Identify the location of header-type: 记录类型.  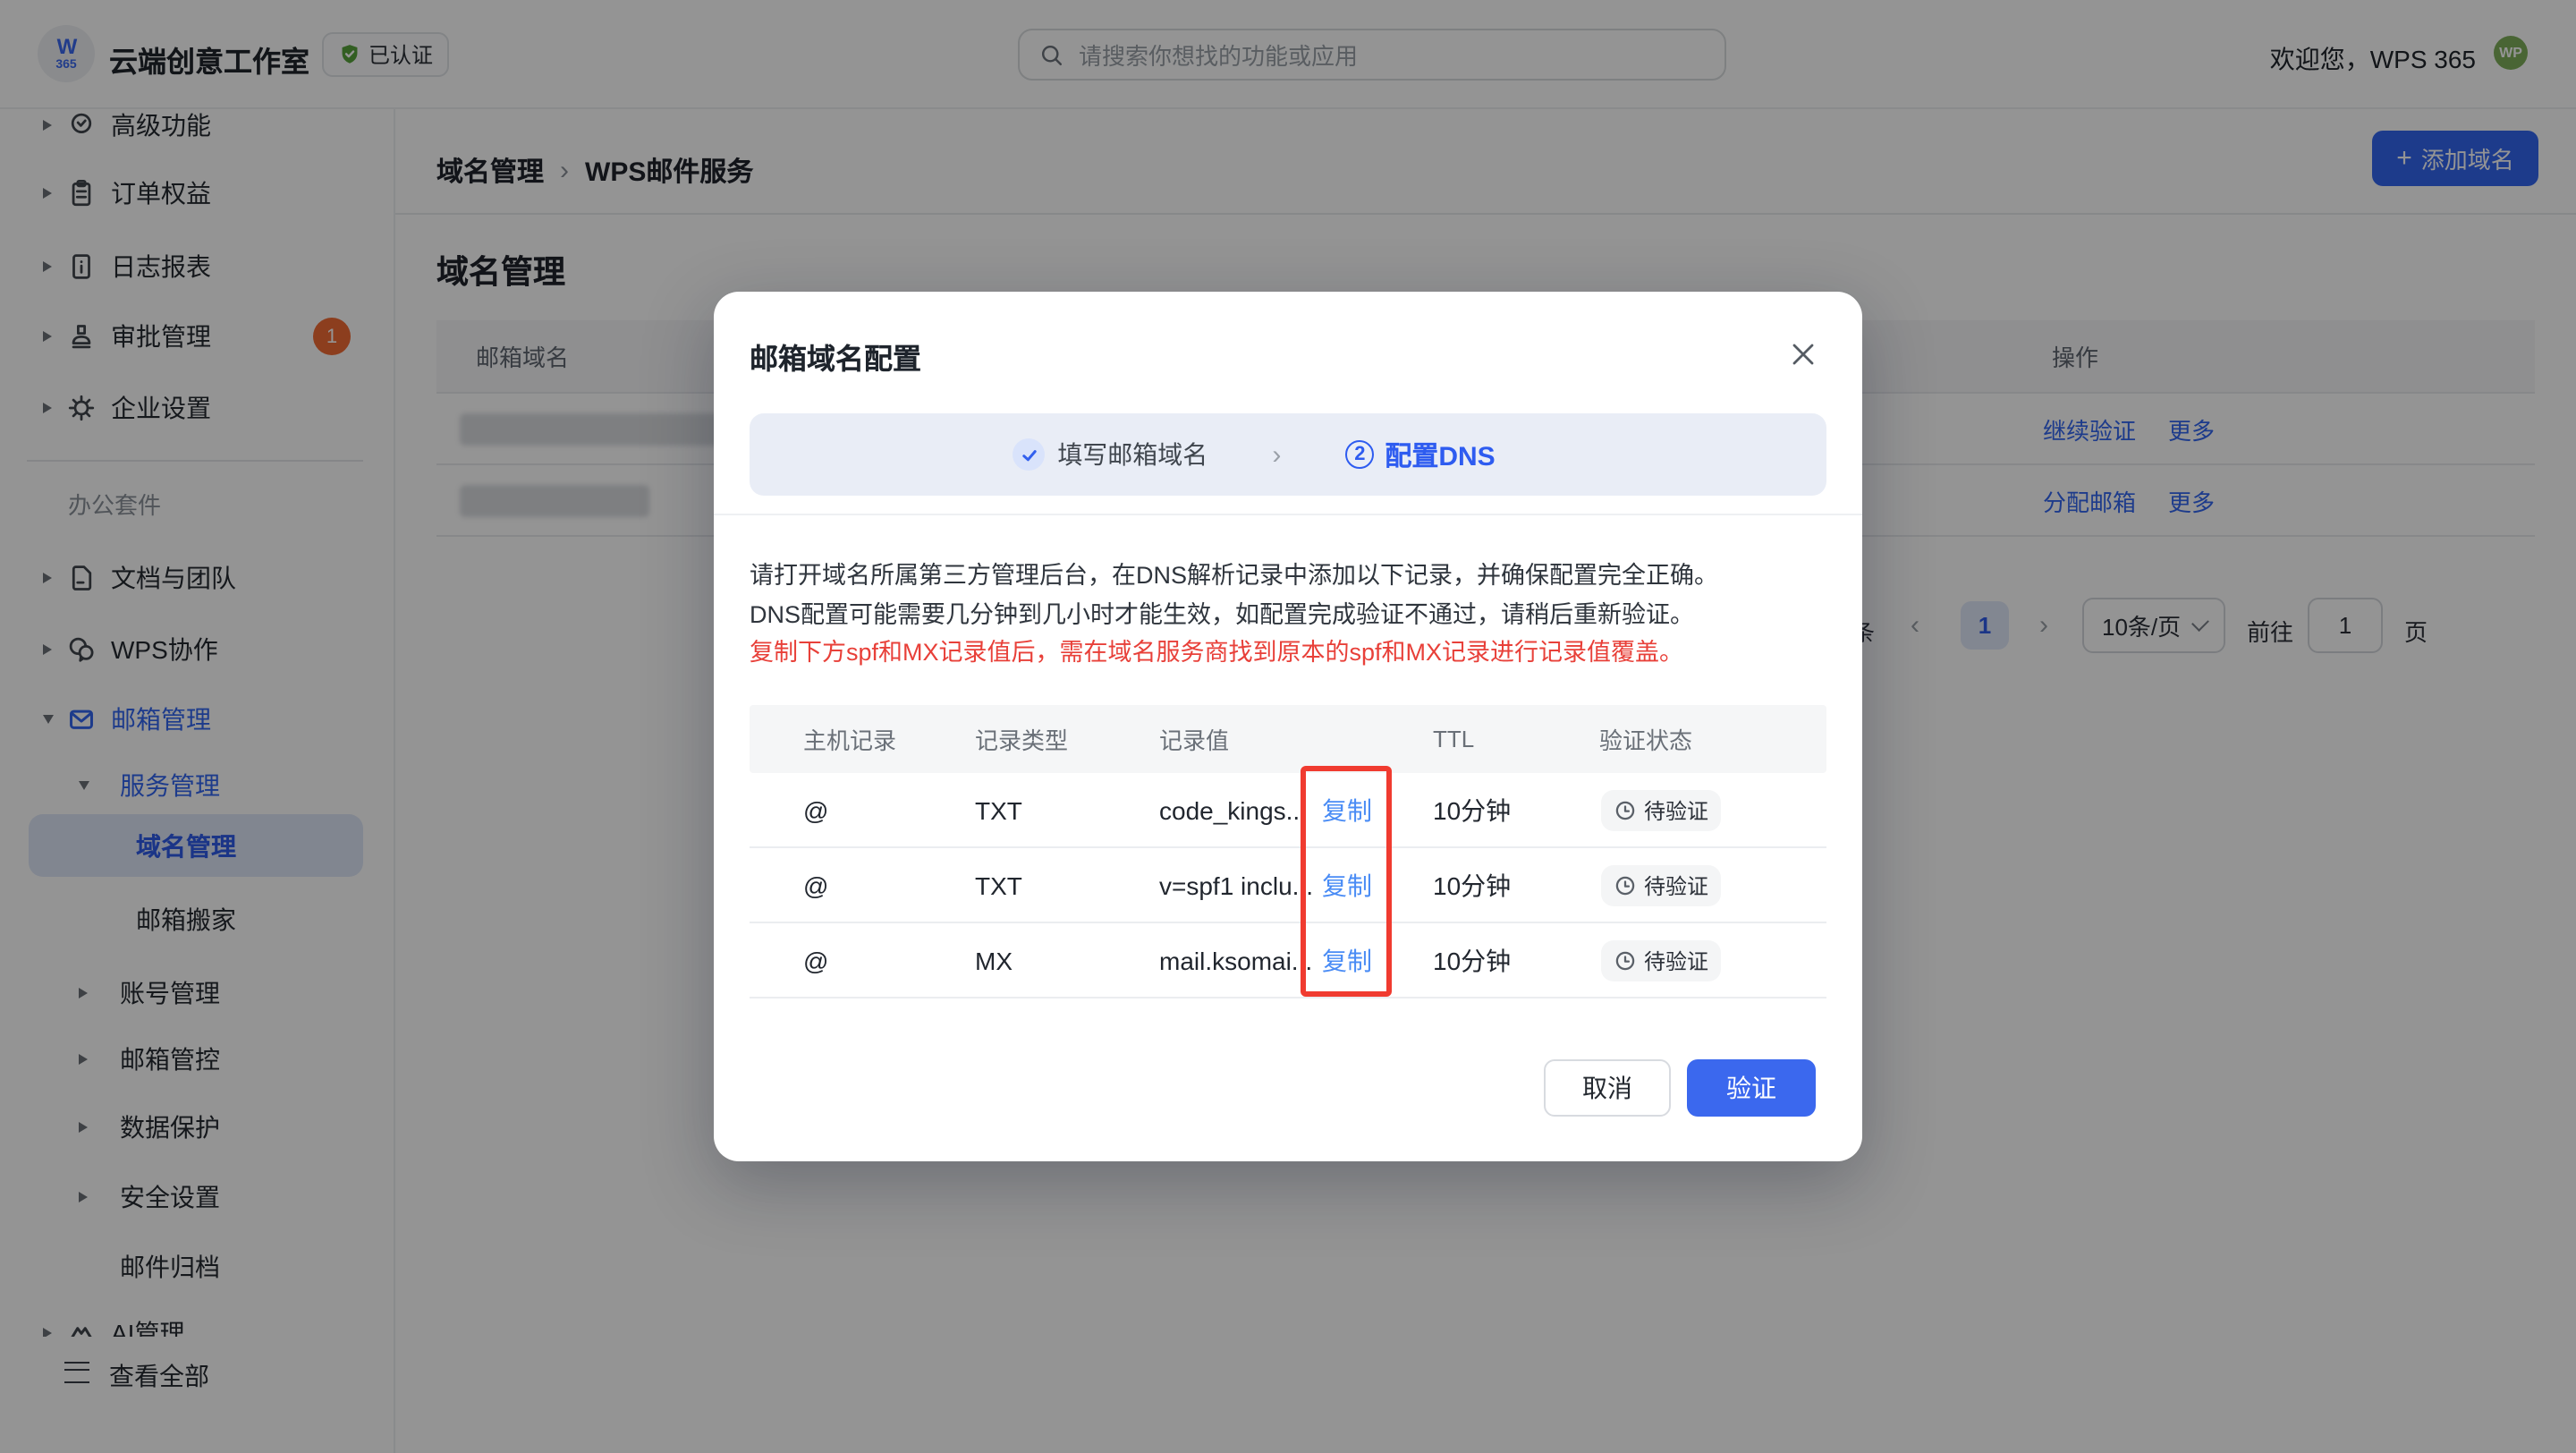
(1022, 740).